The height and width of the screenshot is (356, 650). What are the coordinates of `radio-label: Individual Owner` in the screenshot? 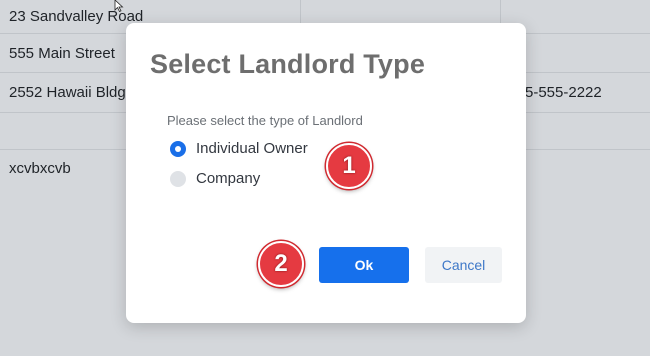 It's located at (252, 148).